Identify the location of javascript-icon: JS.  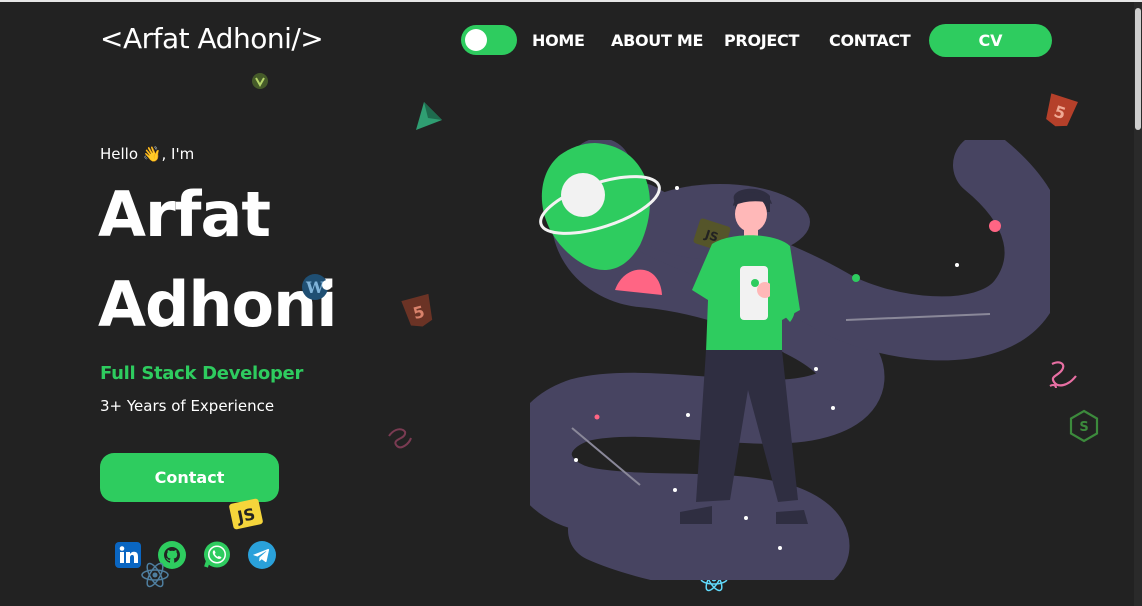
(246, 514).